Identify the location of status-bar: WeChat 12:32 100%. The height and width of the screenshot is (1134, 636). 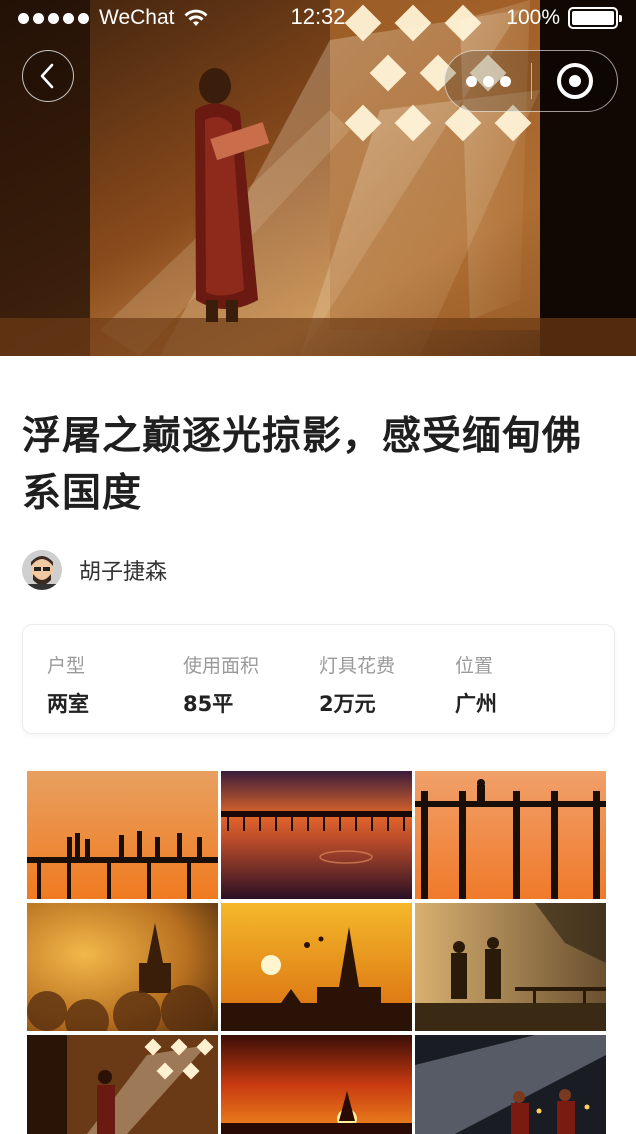
(318, 19).